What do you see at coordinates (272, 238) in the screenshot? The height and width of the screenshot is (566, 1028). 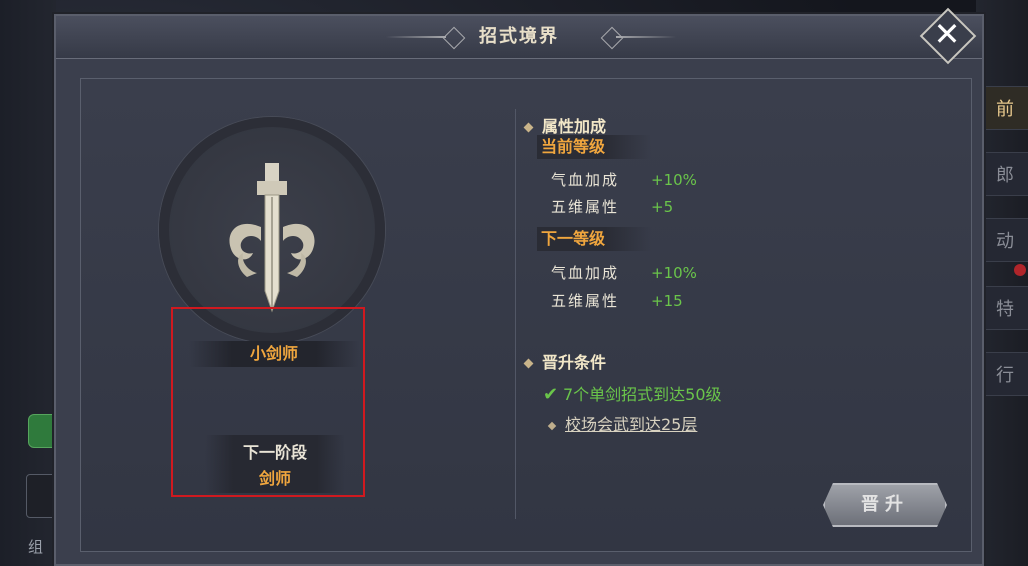 I see `sword-icon` at bounding box center [272, 238].